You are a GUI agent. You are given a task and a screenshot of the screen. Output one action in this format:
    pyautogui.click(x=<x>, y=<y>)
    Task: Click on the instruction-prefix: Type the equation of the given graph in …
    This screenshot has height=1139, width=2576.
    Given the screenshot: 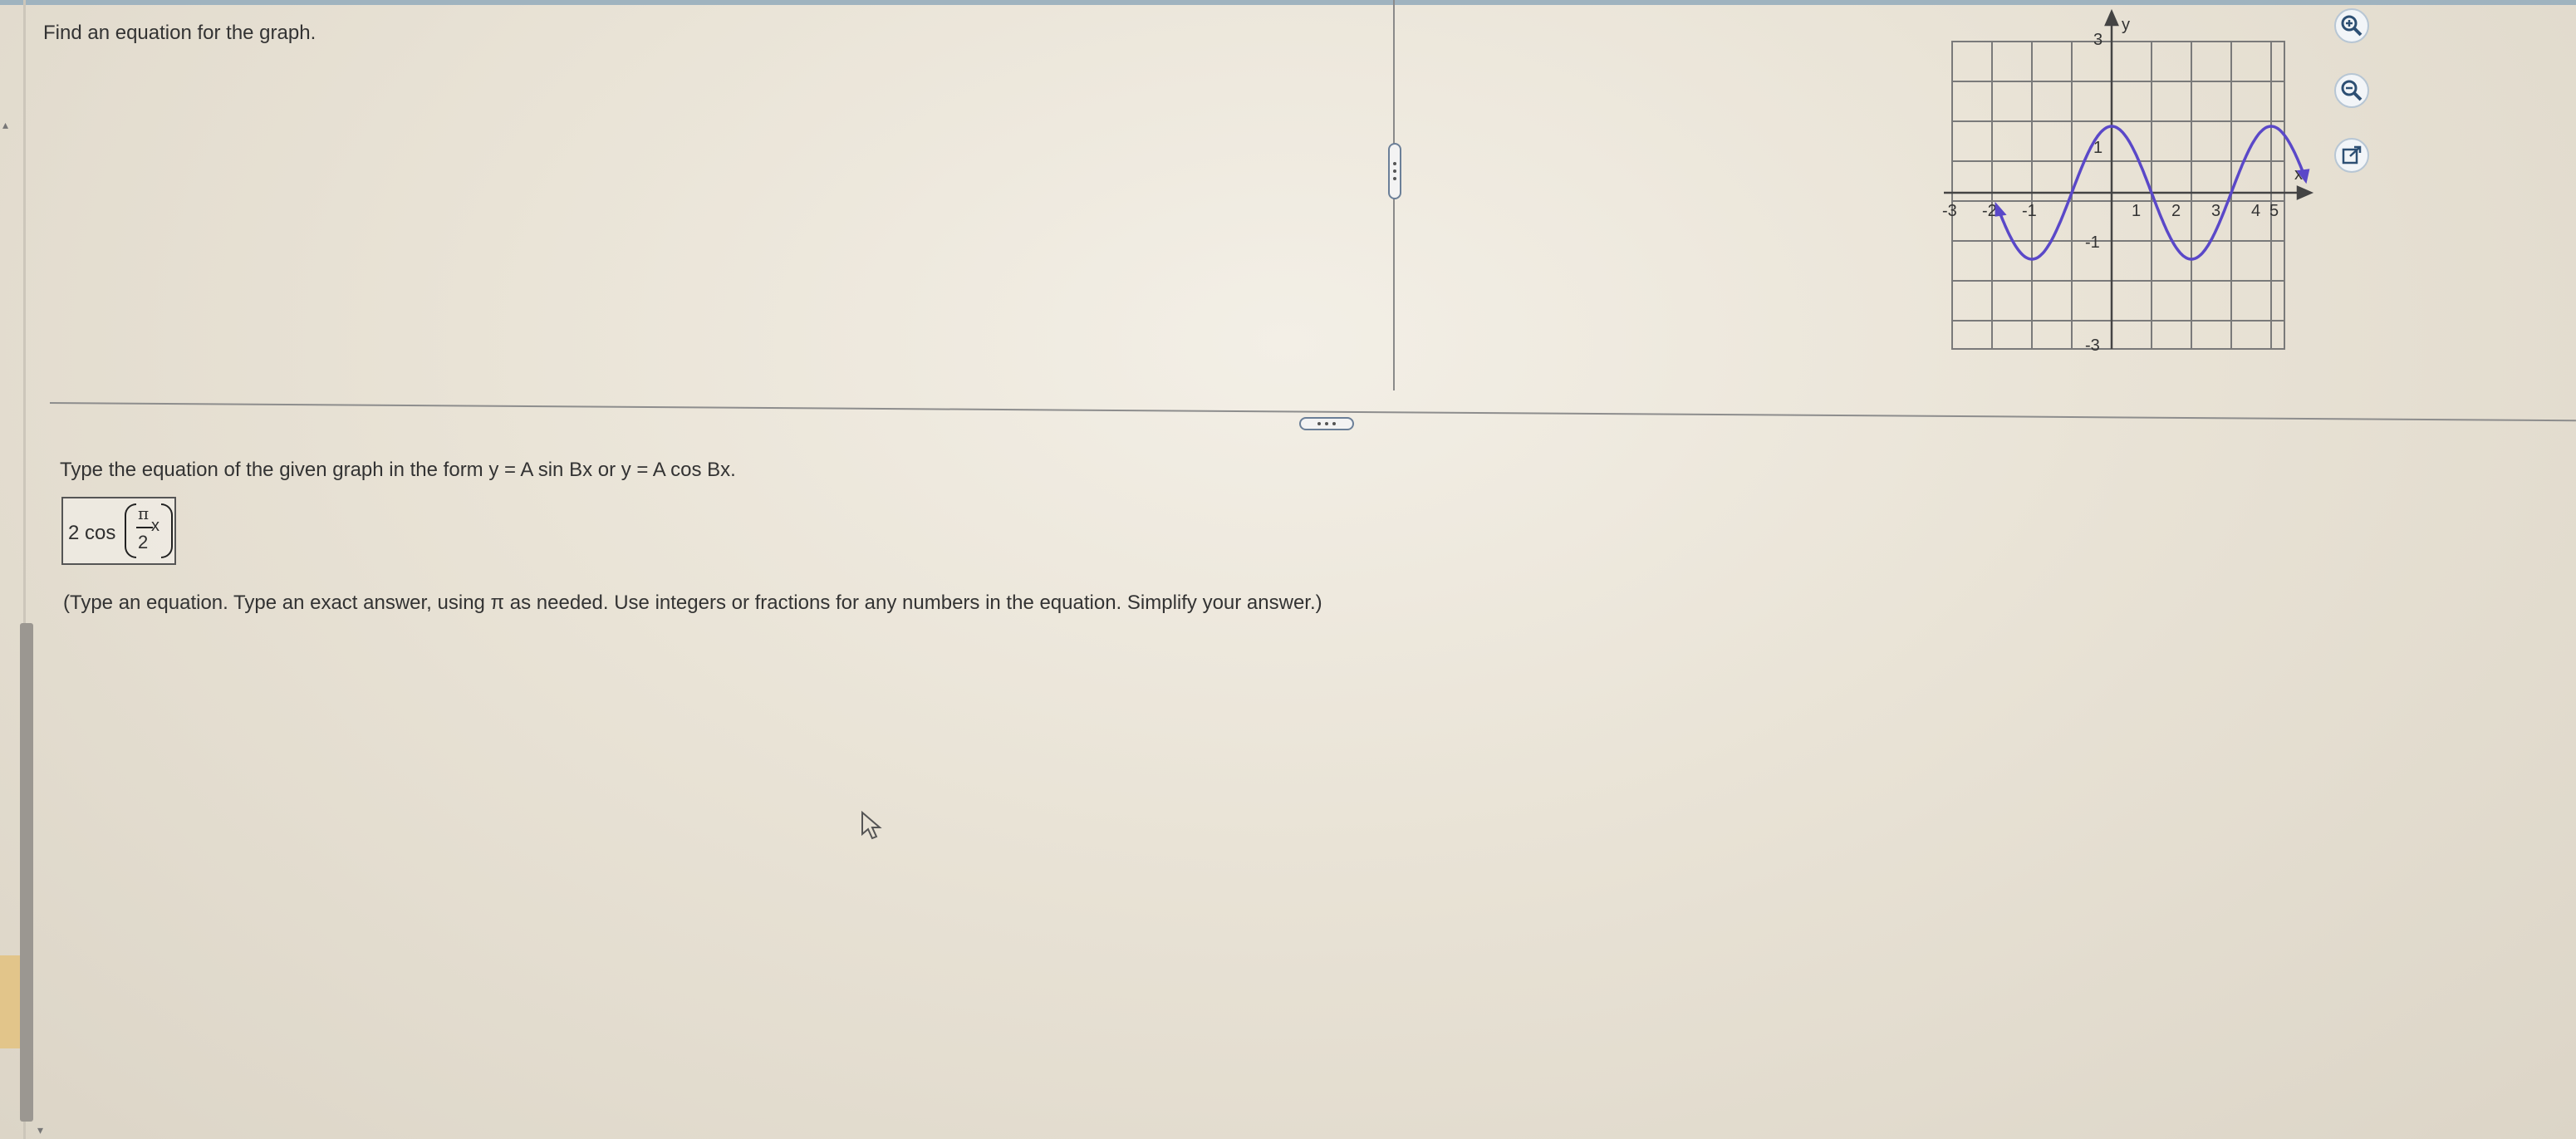 What is the action you would take?
    pyautogui.click(x=274, y=470)
    